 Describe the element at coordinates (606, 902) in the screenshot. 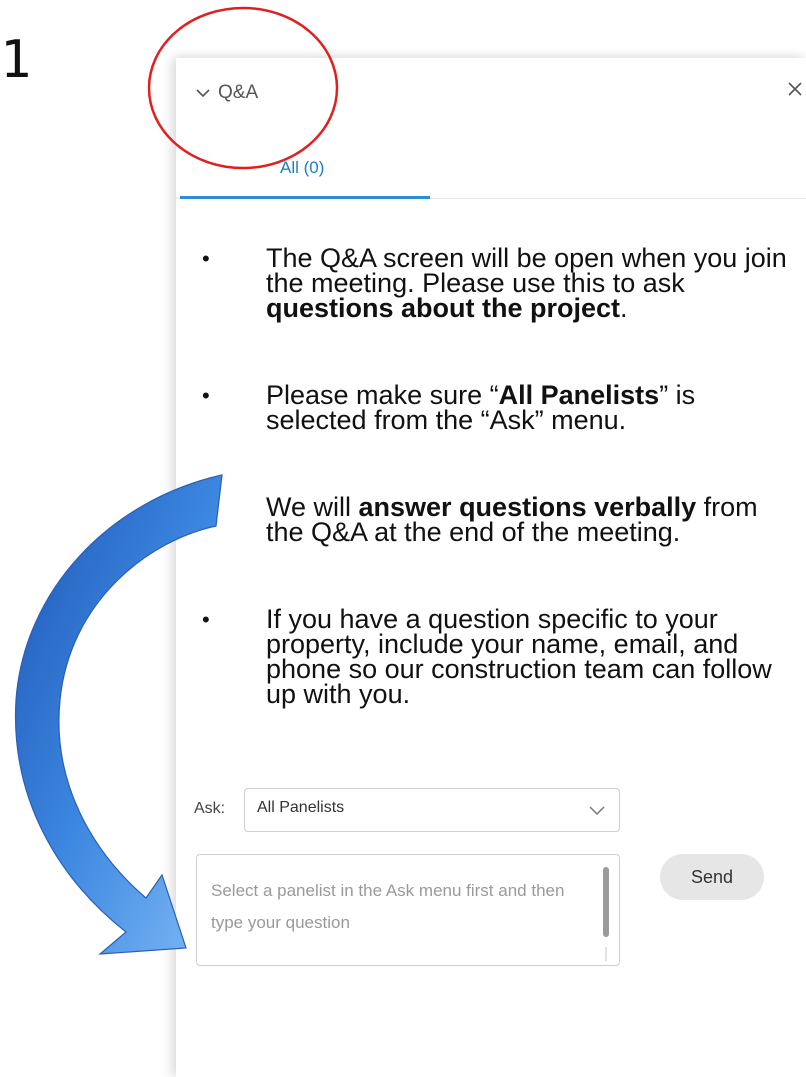

I see `scrollbar-thumb` at that location.